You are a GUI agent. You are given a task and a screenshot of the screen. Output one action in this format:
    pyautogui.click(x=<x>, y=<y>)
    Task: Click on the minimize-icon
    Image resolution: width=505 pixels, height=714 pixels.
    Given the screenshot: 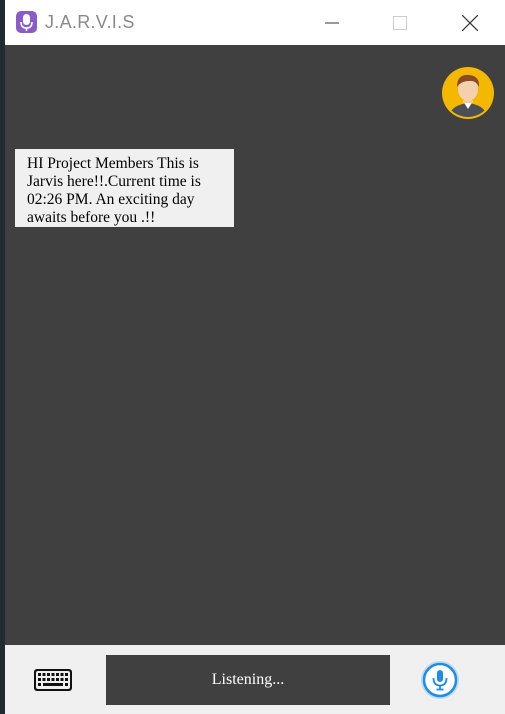 What is the action you would take?
    pyautogui.click(x=332, y=22)
    